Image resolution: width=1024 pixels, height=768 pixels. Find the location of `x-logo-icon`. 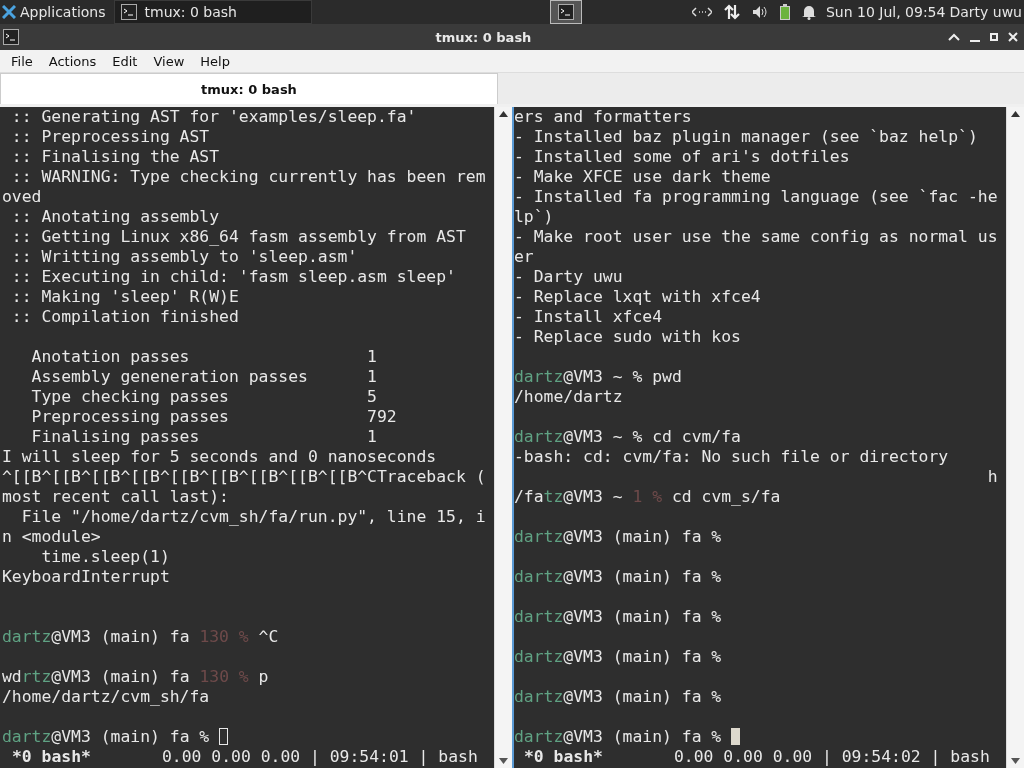

x-logo-icon is located at coordinates (9, 12).